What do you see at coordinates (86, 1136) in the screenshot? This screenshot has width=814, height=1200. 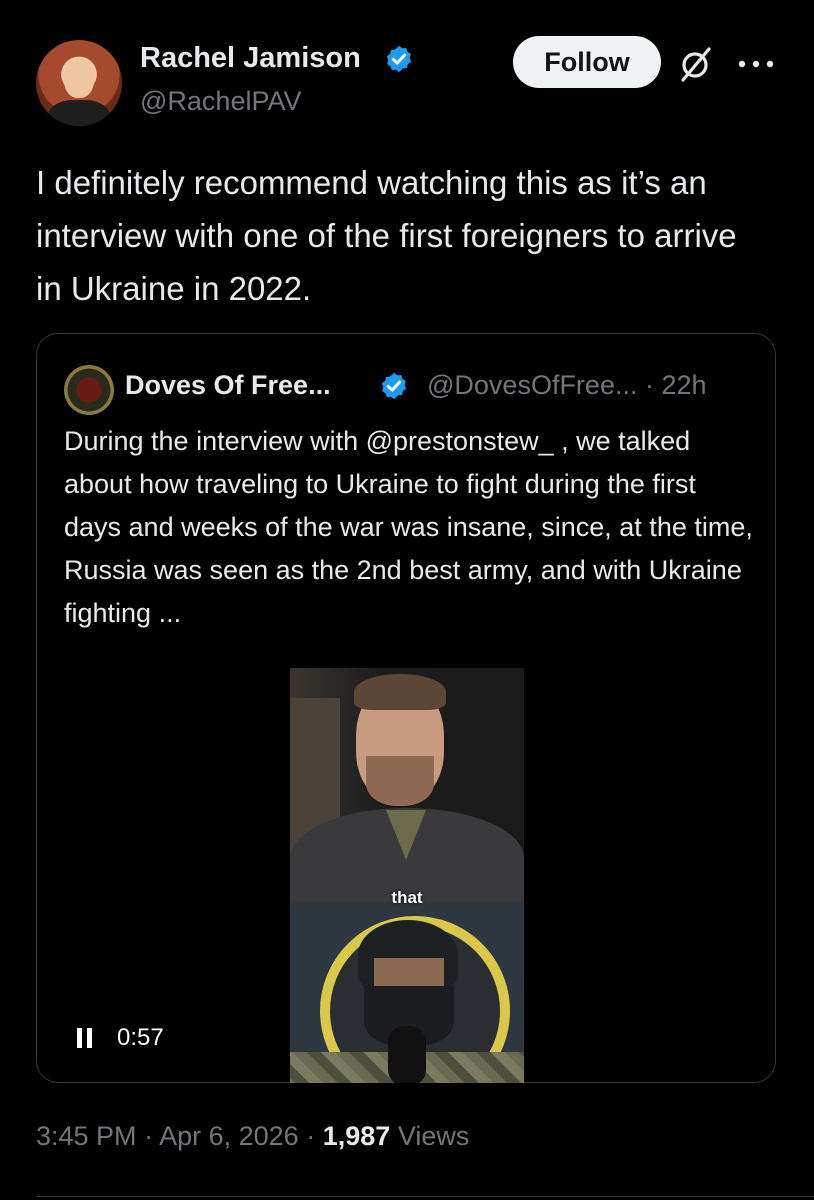 I see `tweet-time: 3:45 PM` at bounding box center [86, 1136].